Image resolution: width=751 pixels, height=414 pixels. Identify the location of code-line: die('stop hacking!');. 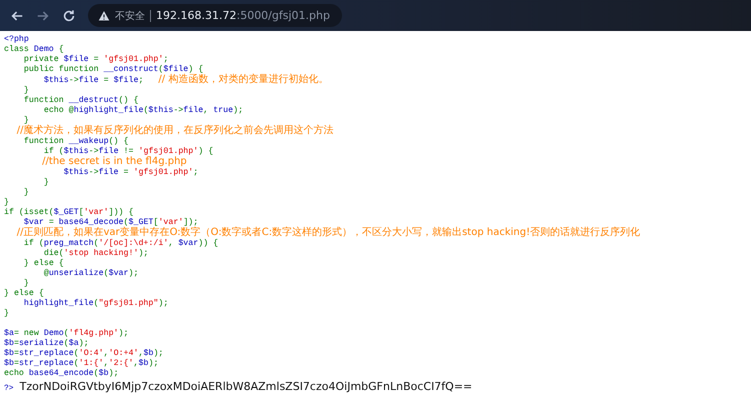
(96, 254).